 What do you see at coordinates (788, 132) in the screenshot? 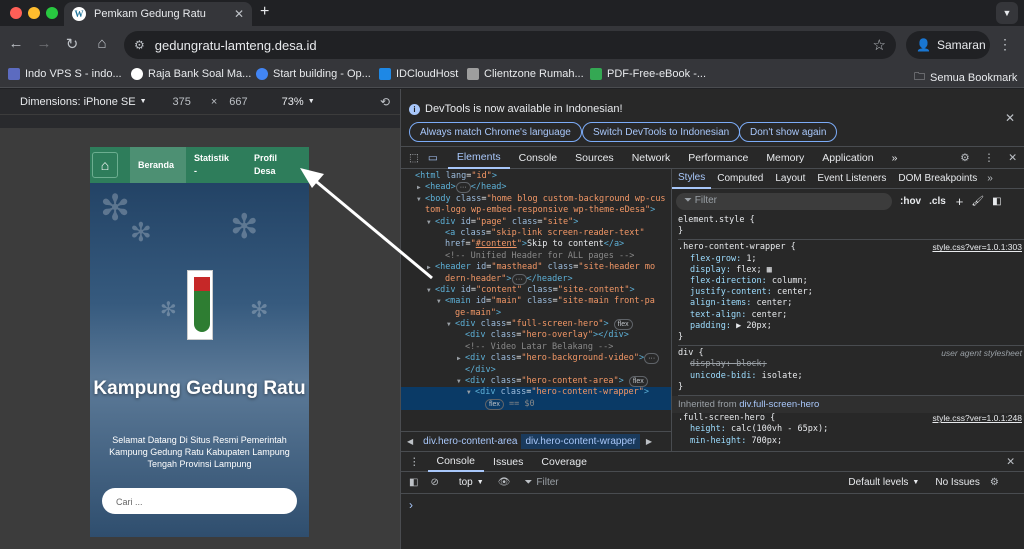
I see `dont-show-again-button: Don't show again` at bounding box center [788, 132].